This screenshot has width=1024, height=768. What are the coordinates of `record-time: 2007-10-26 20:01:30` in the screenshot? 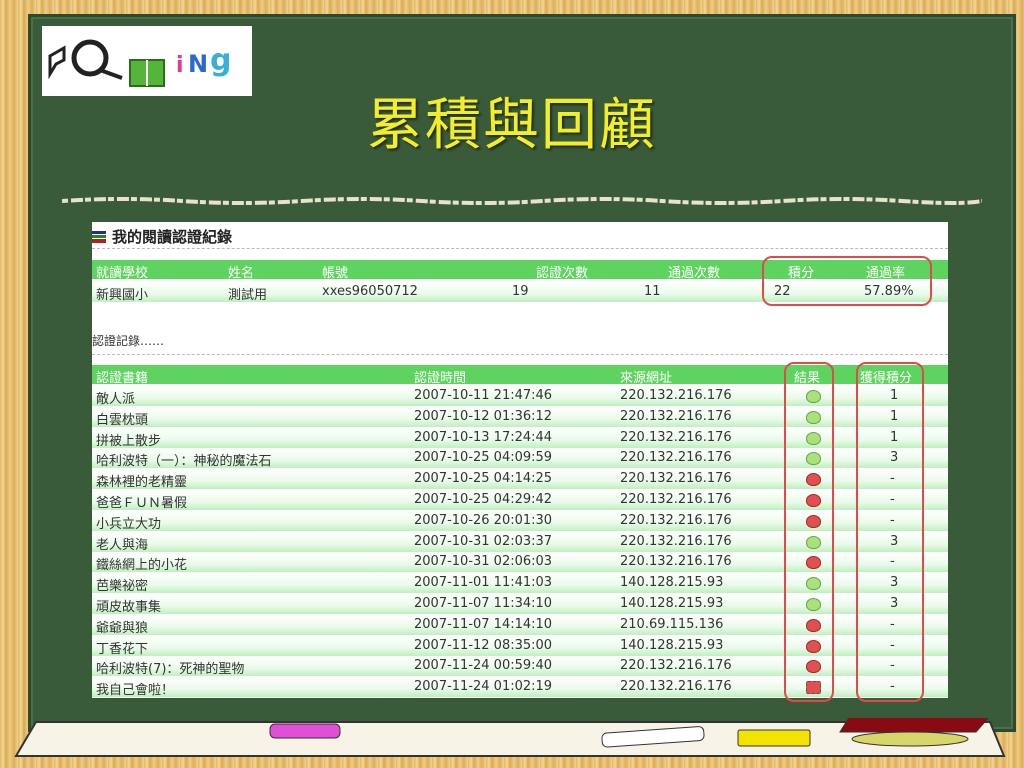 It's located at (483, 520).